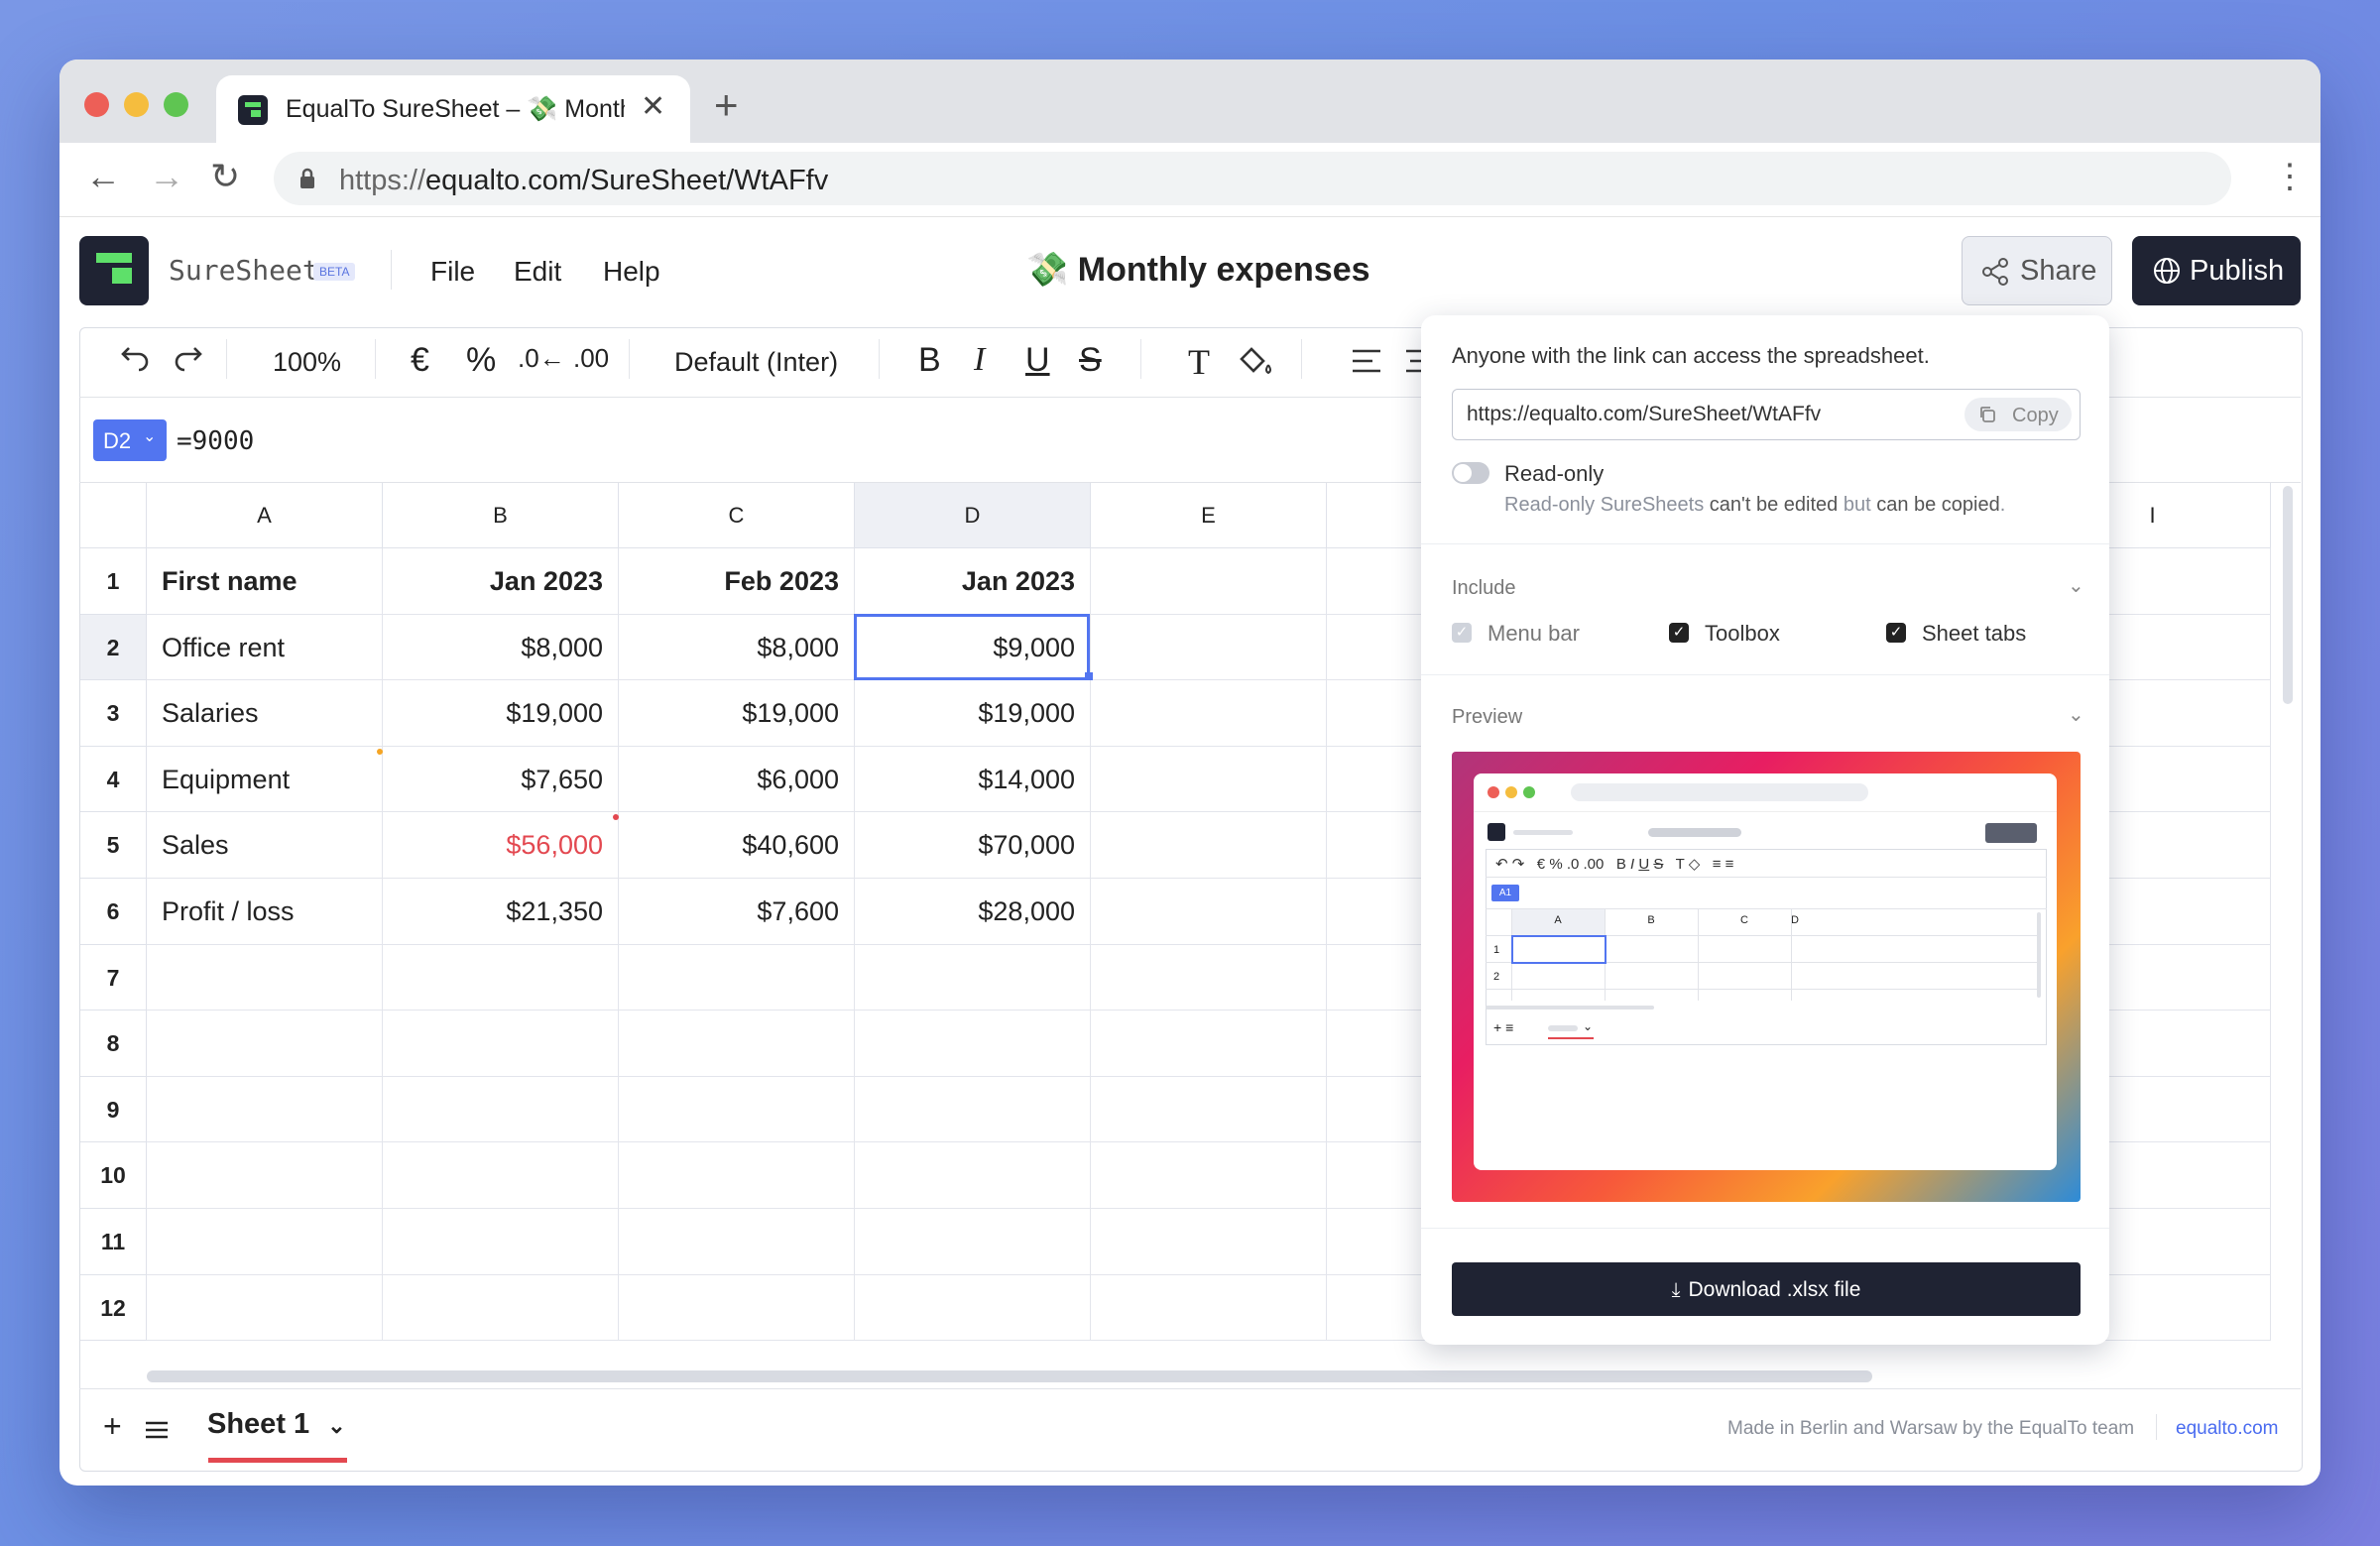 The height and width of the screenshot is (1546, 2380). Describe the element at coordinates (215, 441) in the screenshot. I see `formula-input: =9000` at that location.